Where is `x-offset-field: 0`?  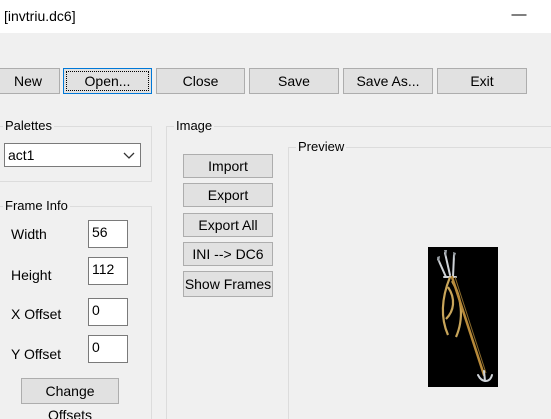
x-offset-field: 0 is located at coordinates (108, 312).